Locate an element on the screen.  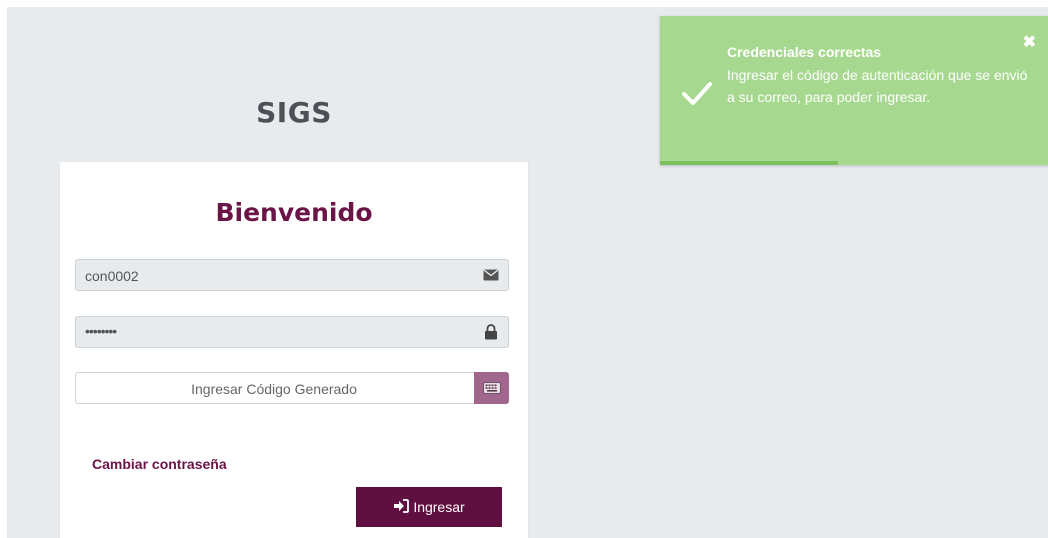
password-value: •••••••• is located at coordinates (101, 331).